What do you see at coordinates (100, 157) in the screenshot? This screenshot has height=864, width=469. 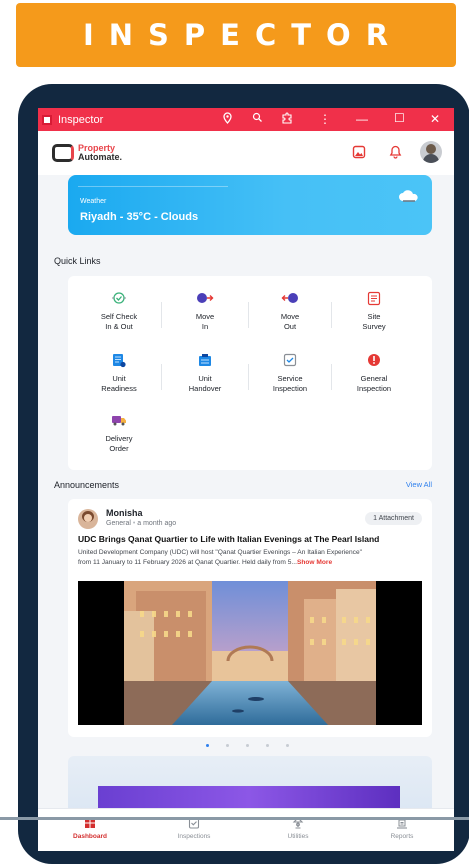 I see `brand-line2: Automate.` at bounding box center [100, 157].